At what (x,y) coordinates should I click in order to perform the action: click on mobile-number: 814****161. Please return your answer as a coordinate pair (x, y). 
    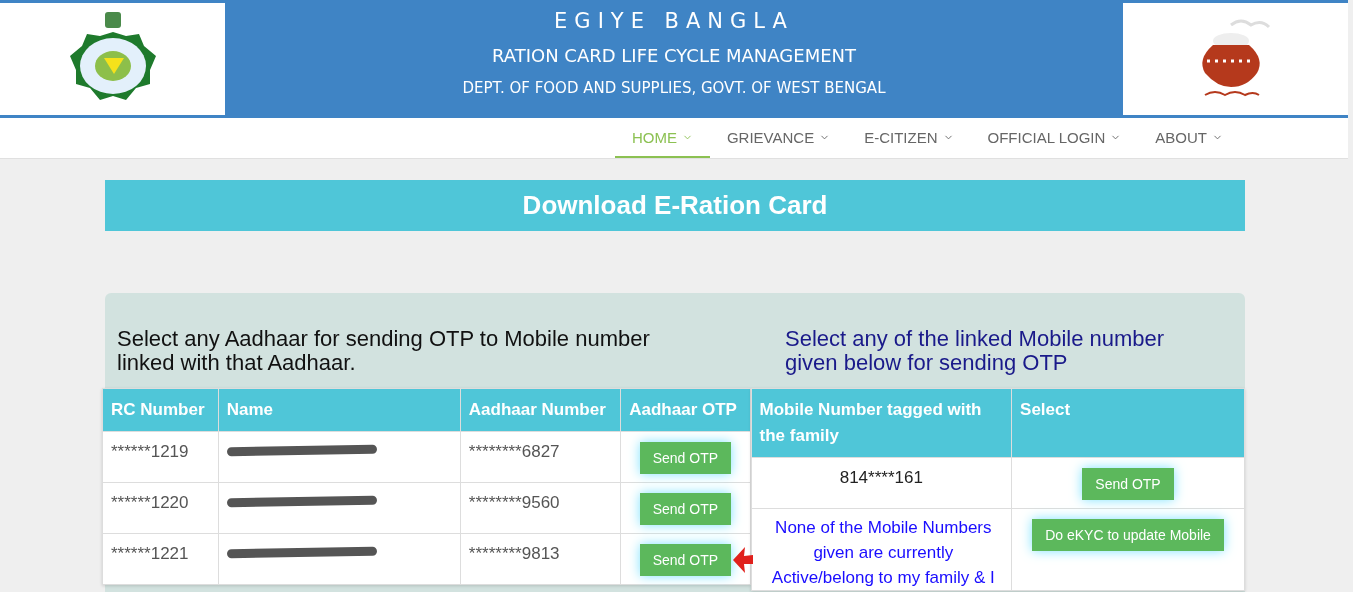
    Looking at the image, I should click on (881, 477).